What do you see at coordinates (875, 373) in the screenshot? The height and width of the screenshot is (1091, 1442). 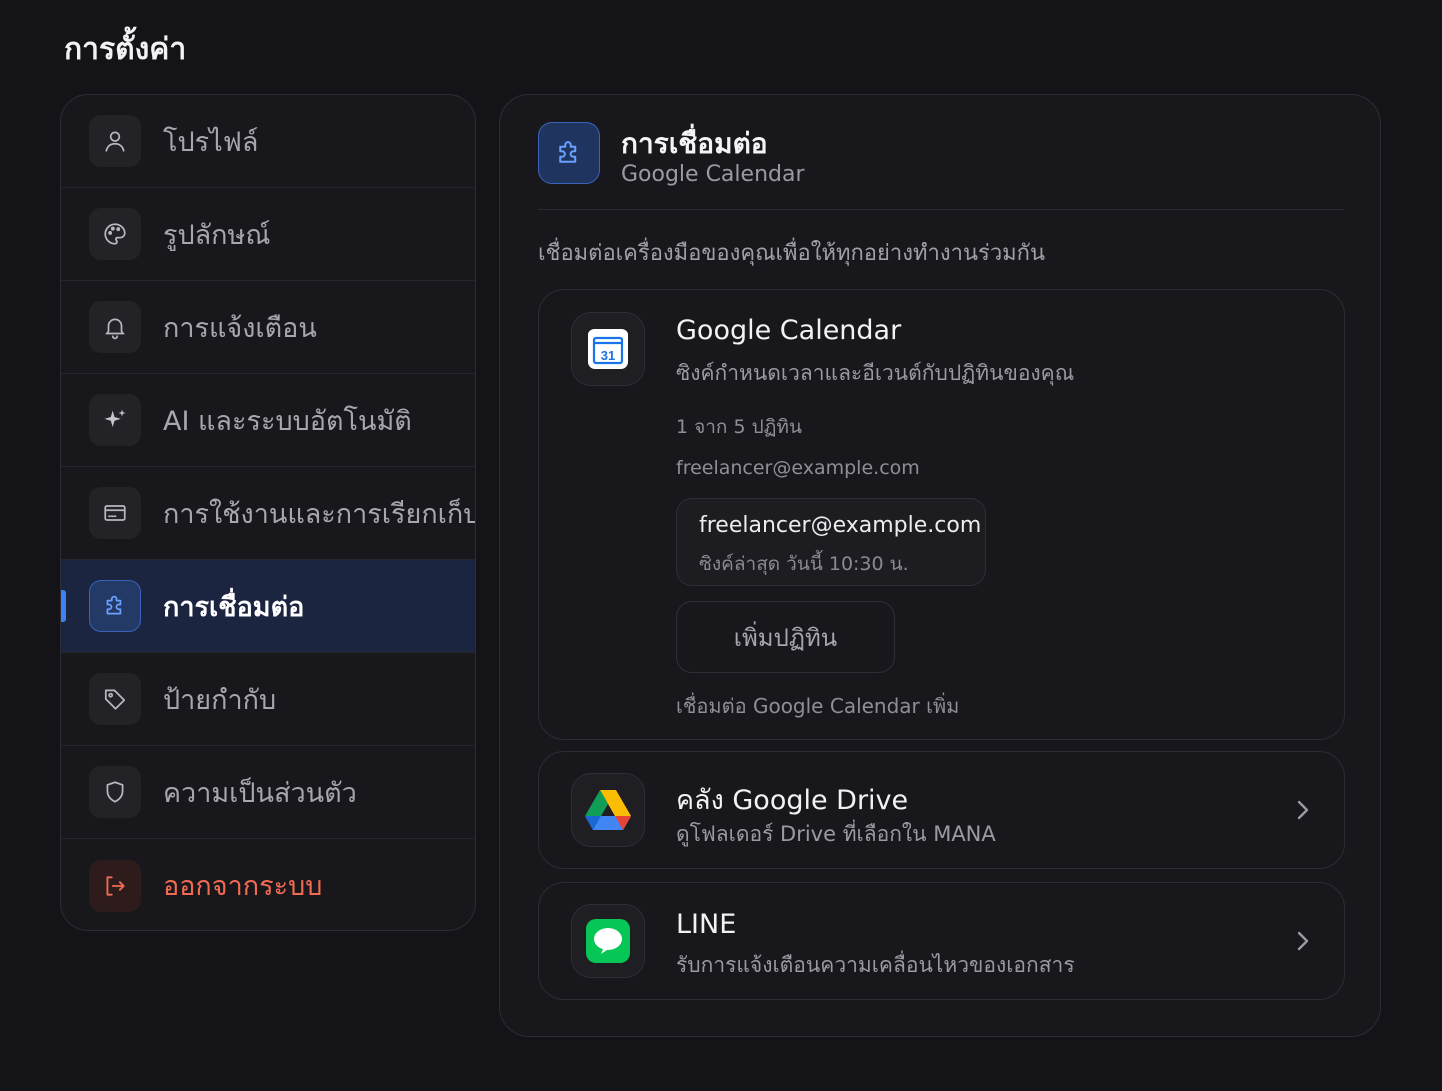 I see `google-calendar-subtitle: ซิงค์กำหนดเวลาและอีเวนต์กับปฏิทินของคุณ` at bounding box center [875, 373].